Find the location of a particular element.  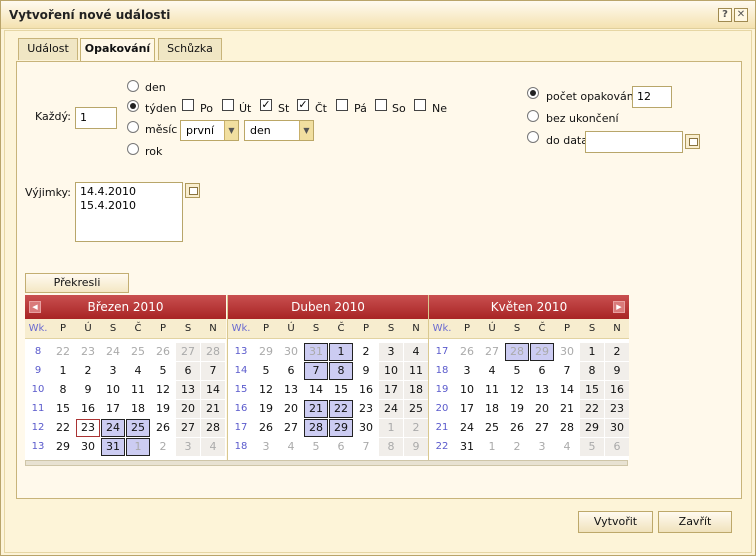

until-date-input is located at coordinates (634, 142).